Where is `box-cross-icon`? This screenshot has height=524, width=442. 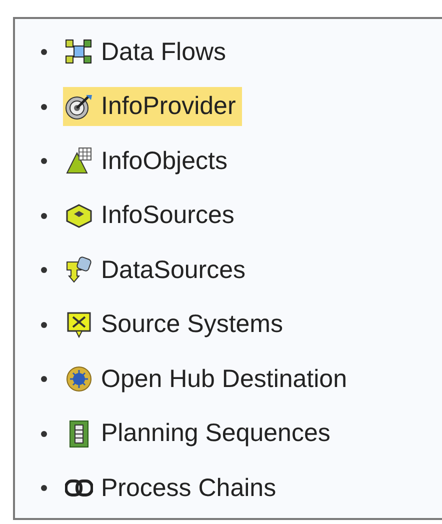 box-cross-icon is located at coordinates (79, 324).